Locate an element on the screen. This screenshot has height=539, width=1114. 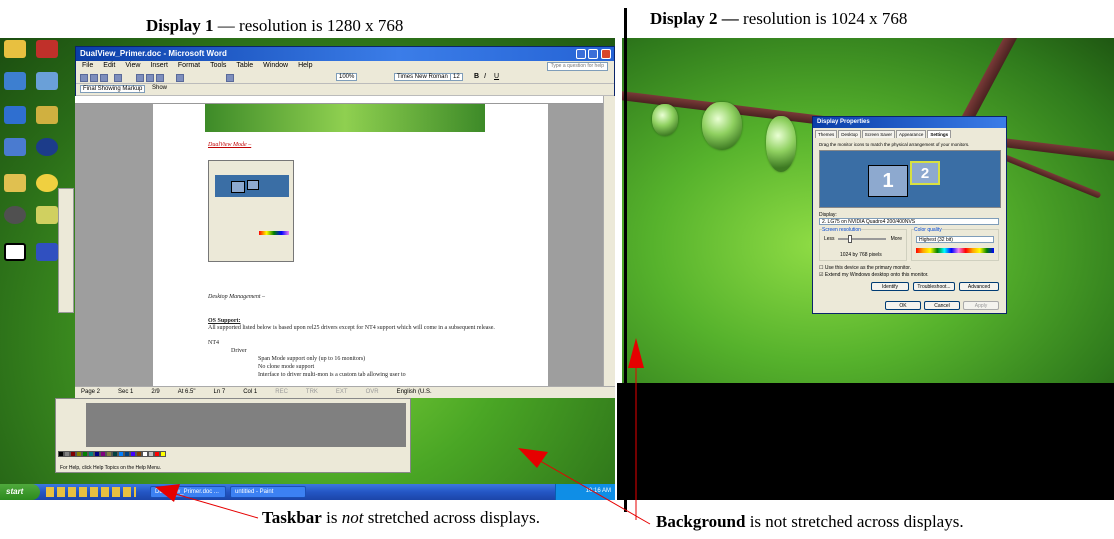
cancel-button: Cancel is located at coordinates (942, 305).